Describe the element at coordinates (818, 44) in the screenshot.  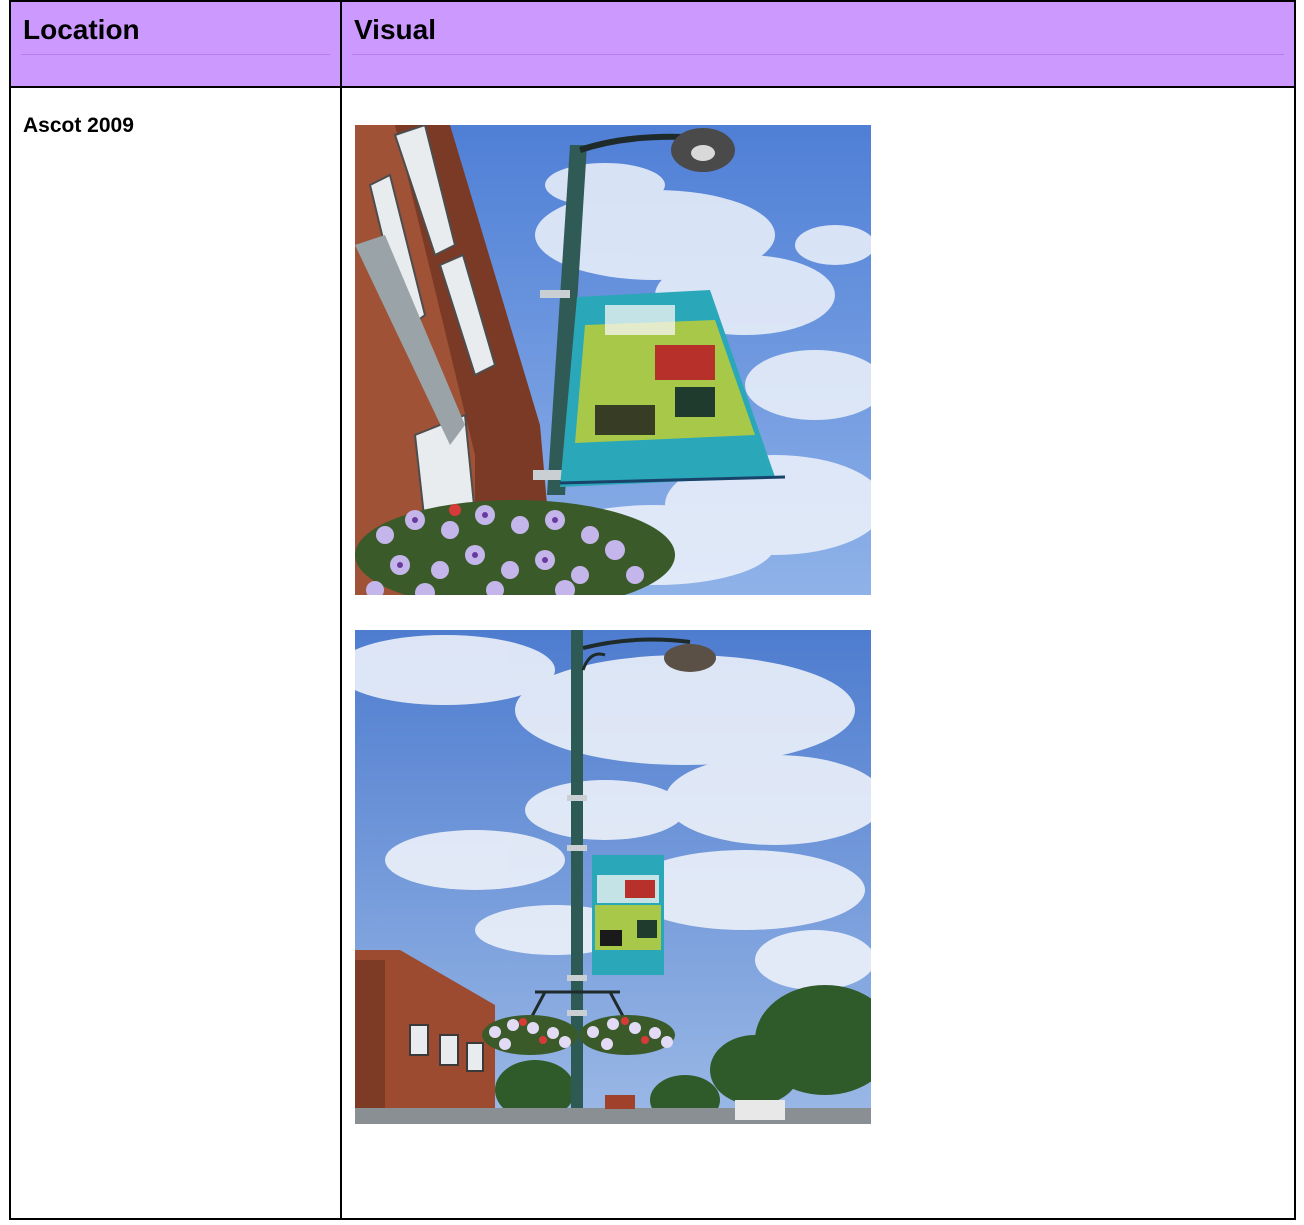
I see `header-cell-visual: Visual` at that location.